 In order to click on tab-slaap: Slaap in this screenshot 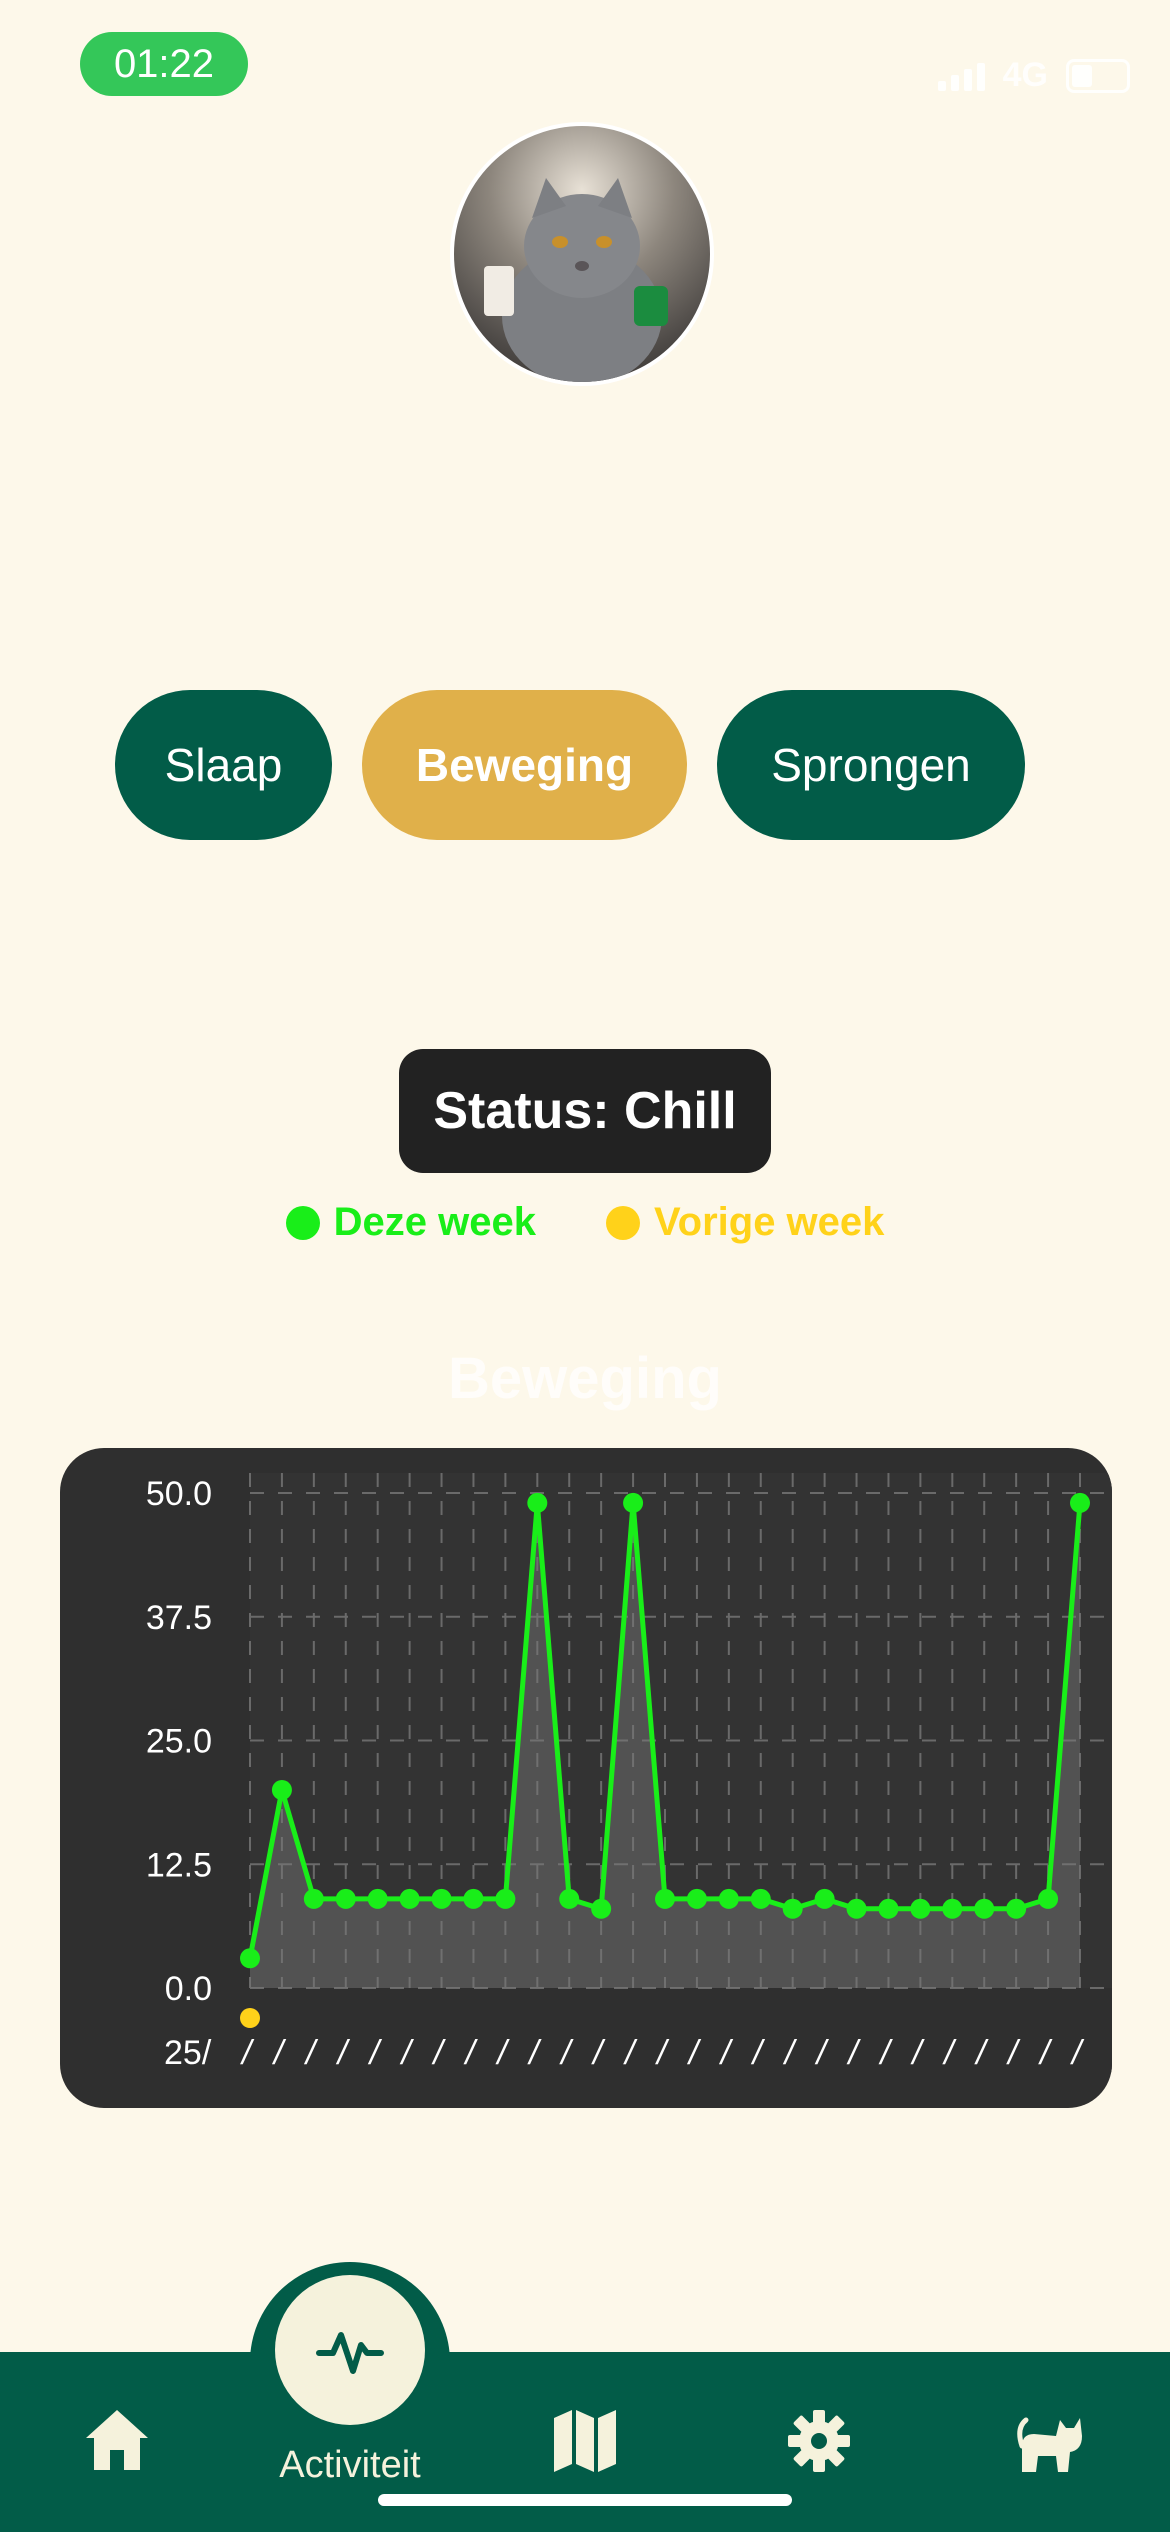, I will do `click(223, 765)`.